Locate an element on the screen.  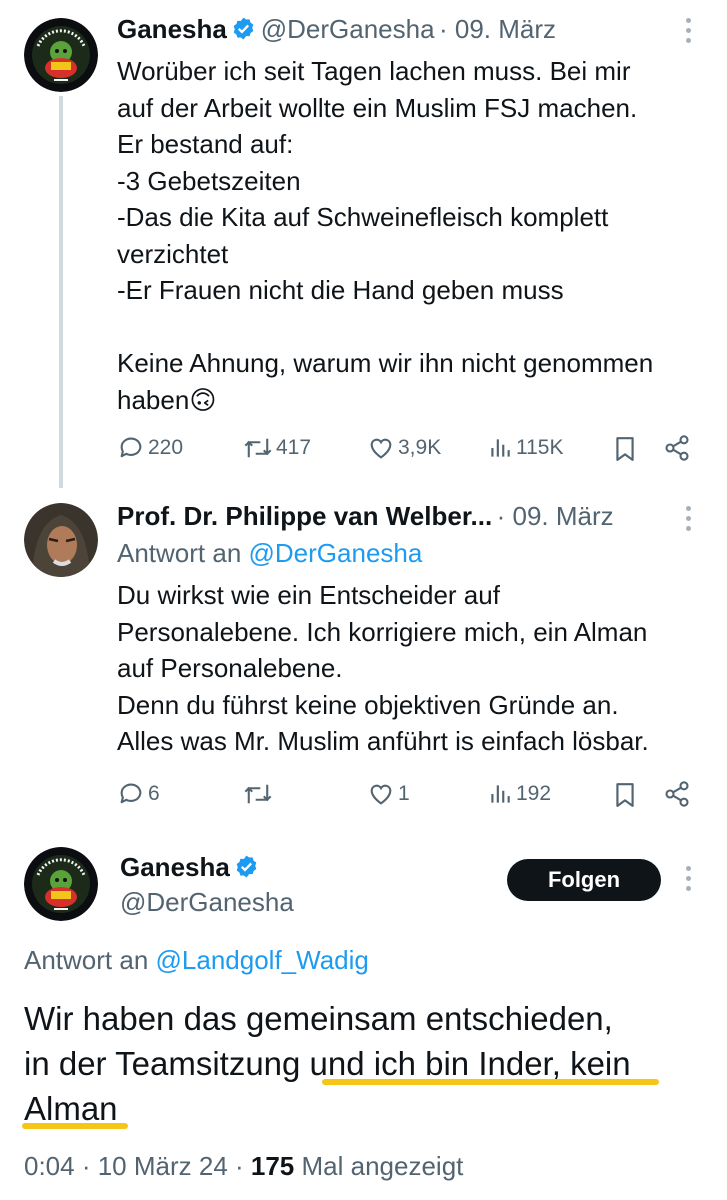
like-button: 1 is located at coordinates (388, 794).